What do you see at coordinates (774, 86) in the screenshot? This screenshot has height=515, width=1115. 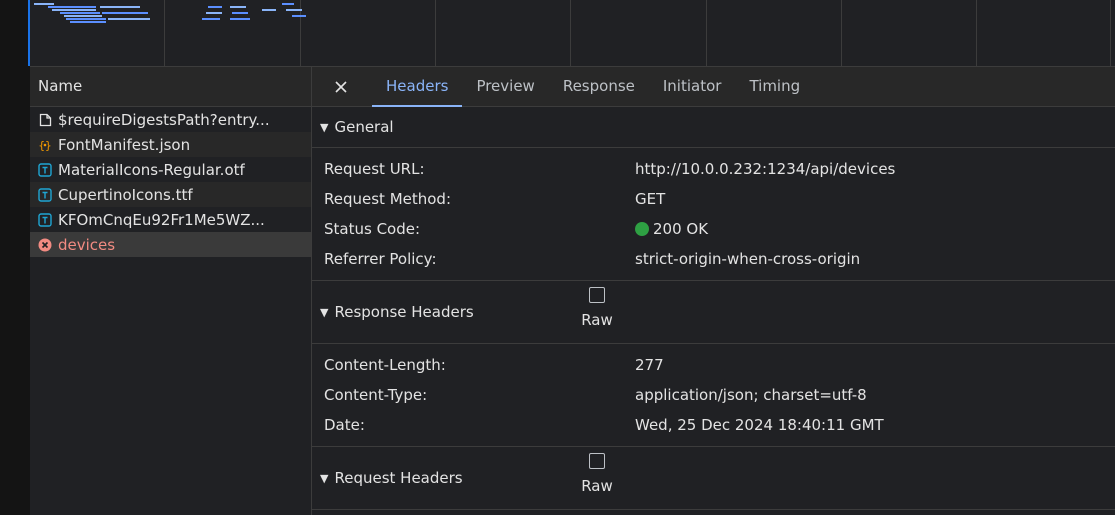 I see `tab-timing: Timing` at bounding box center [774, 86].